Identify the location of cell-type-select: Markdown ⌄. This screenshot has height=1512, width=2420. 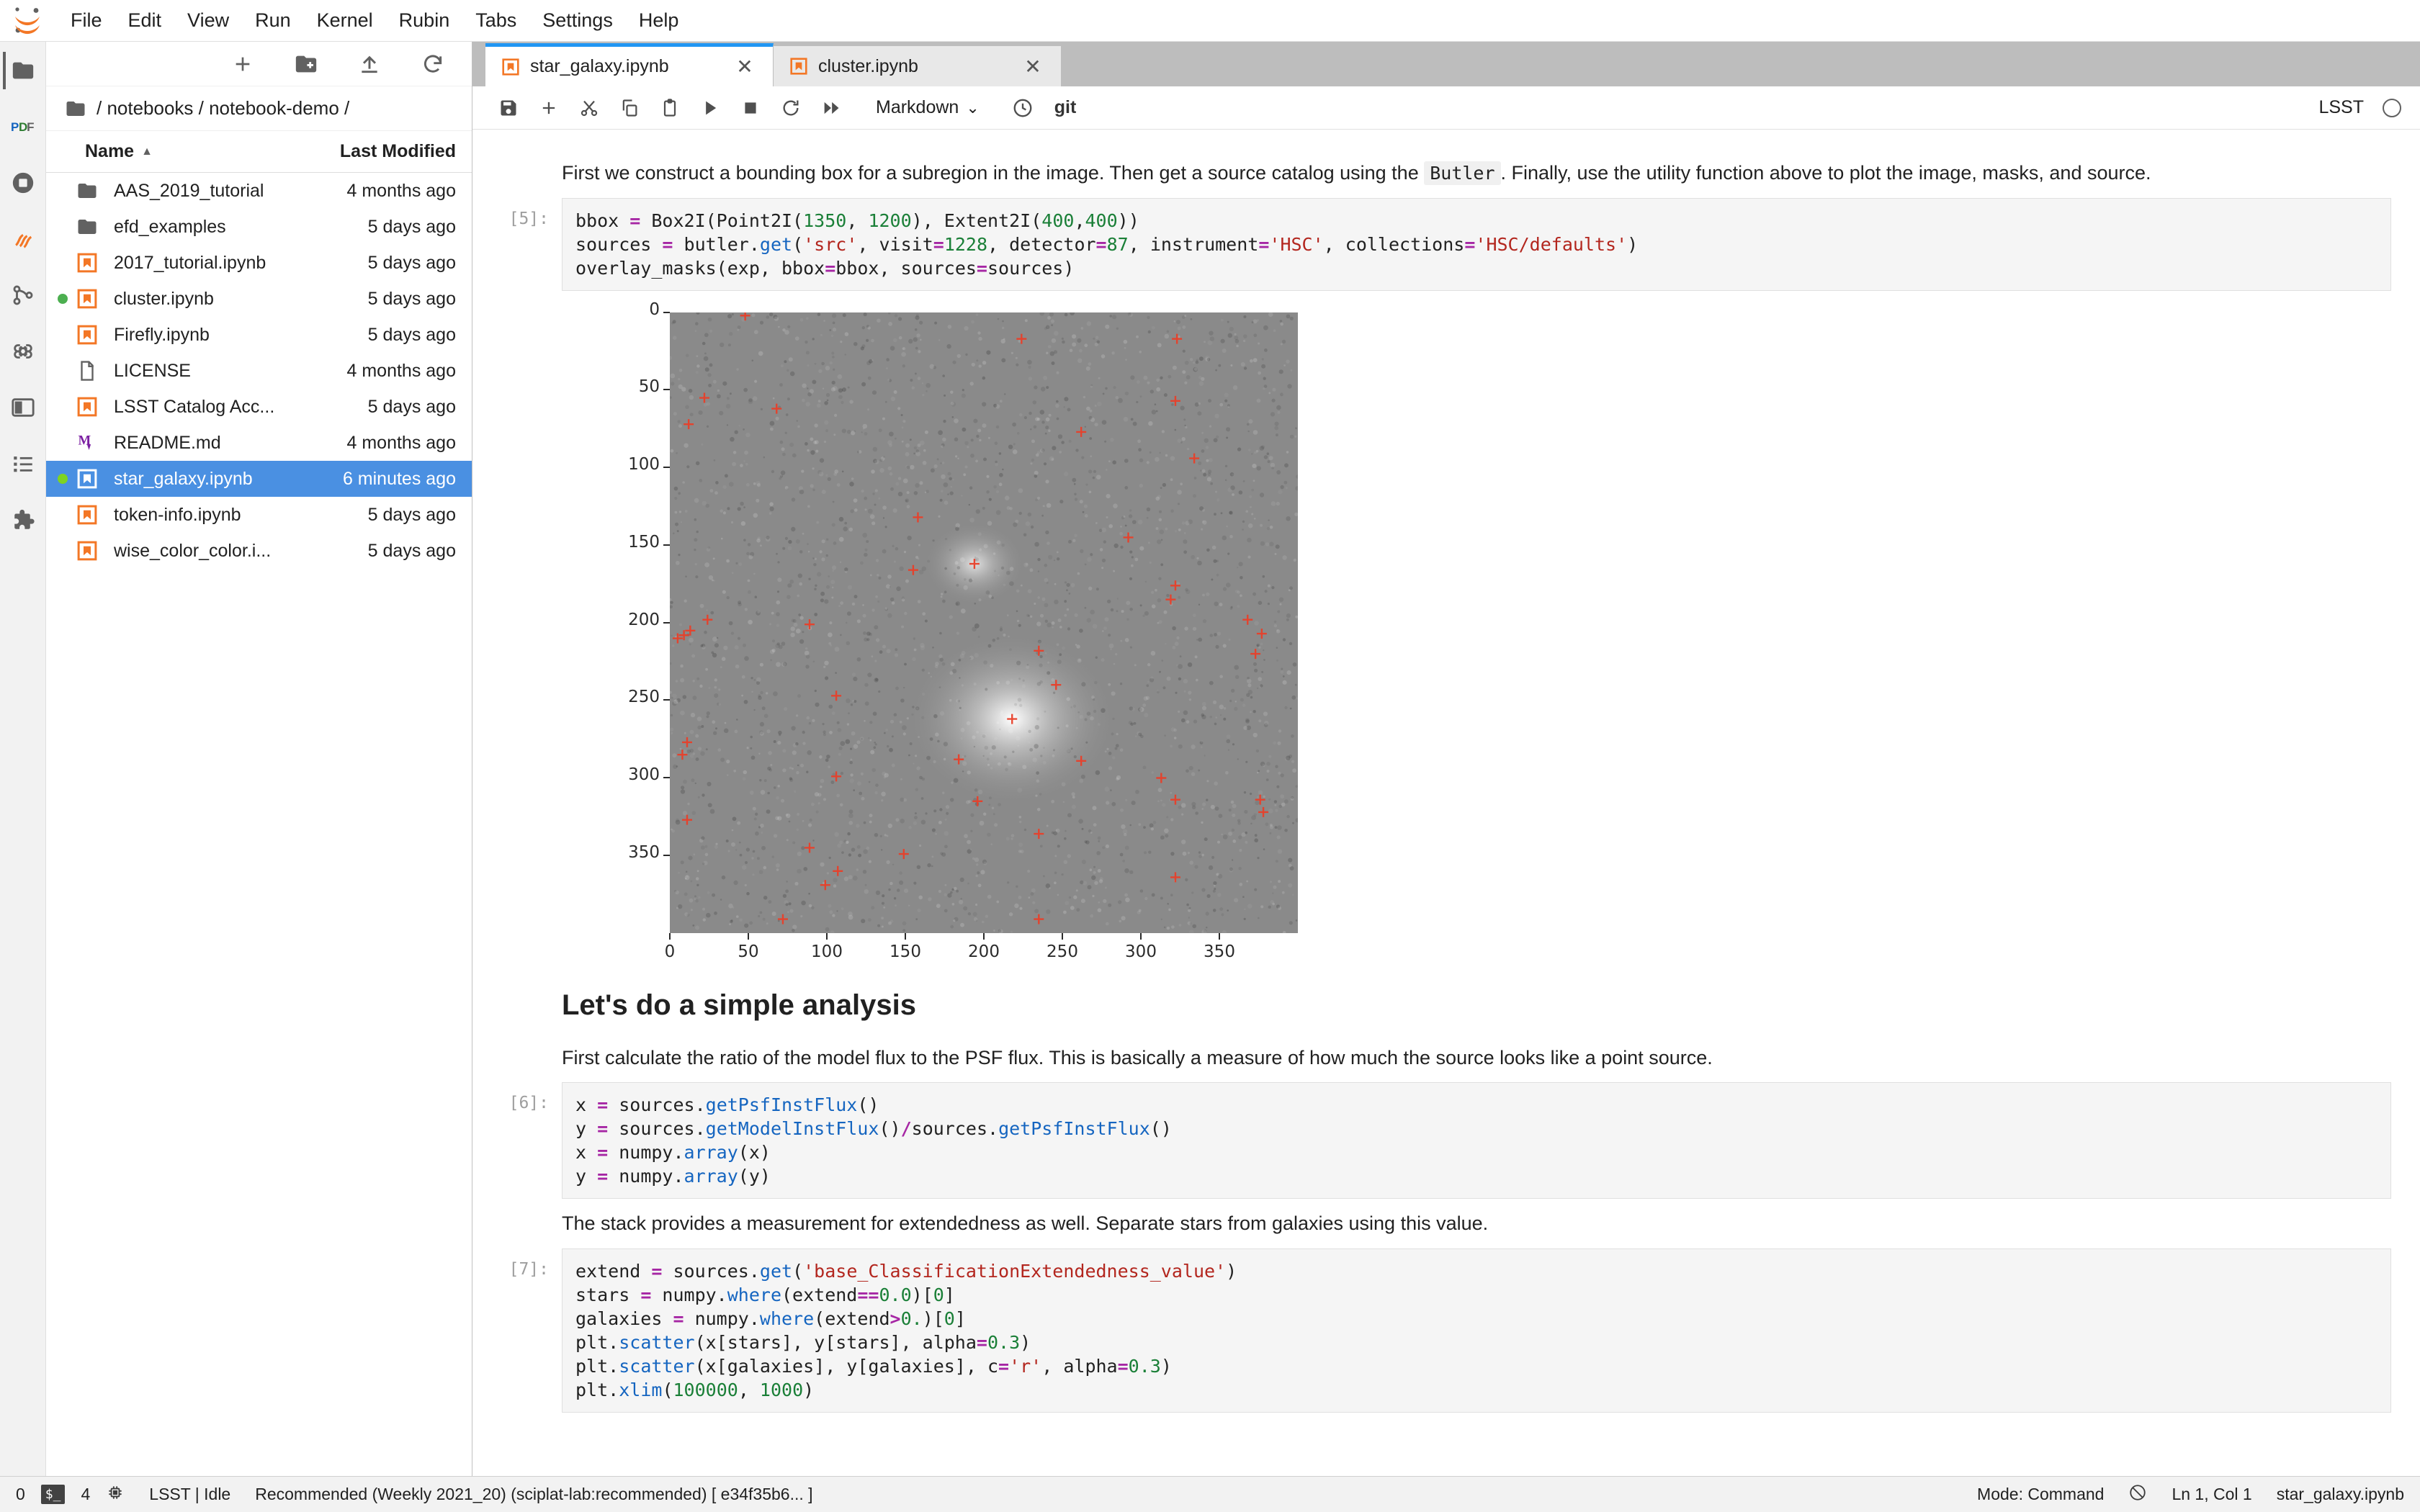
(928, 107).